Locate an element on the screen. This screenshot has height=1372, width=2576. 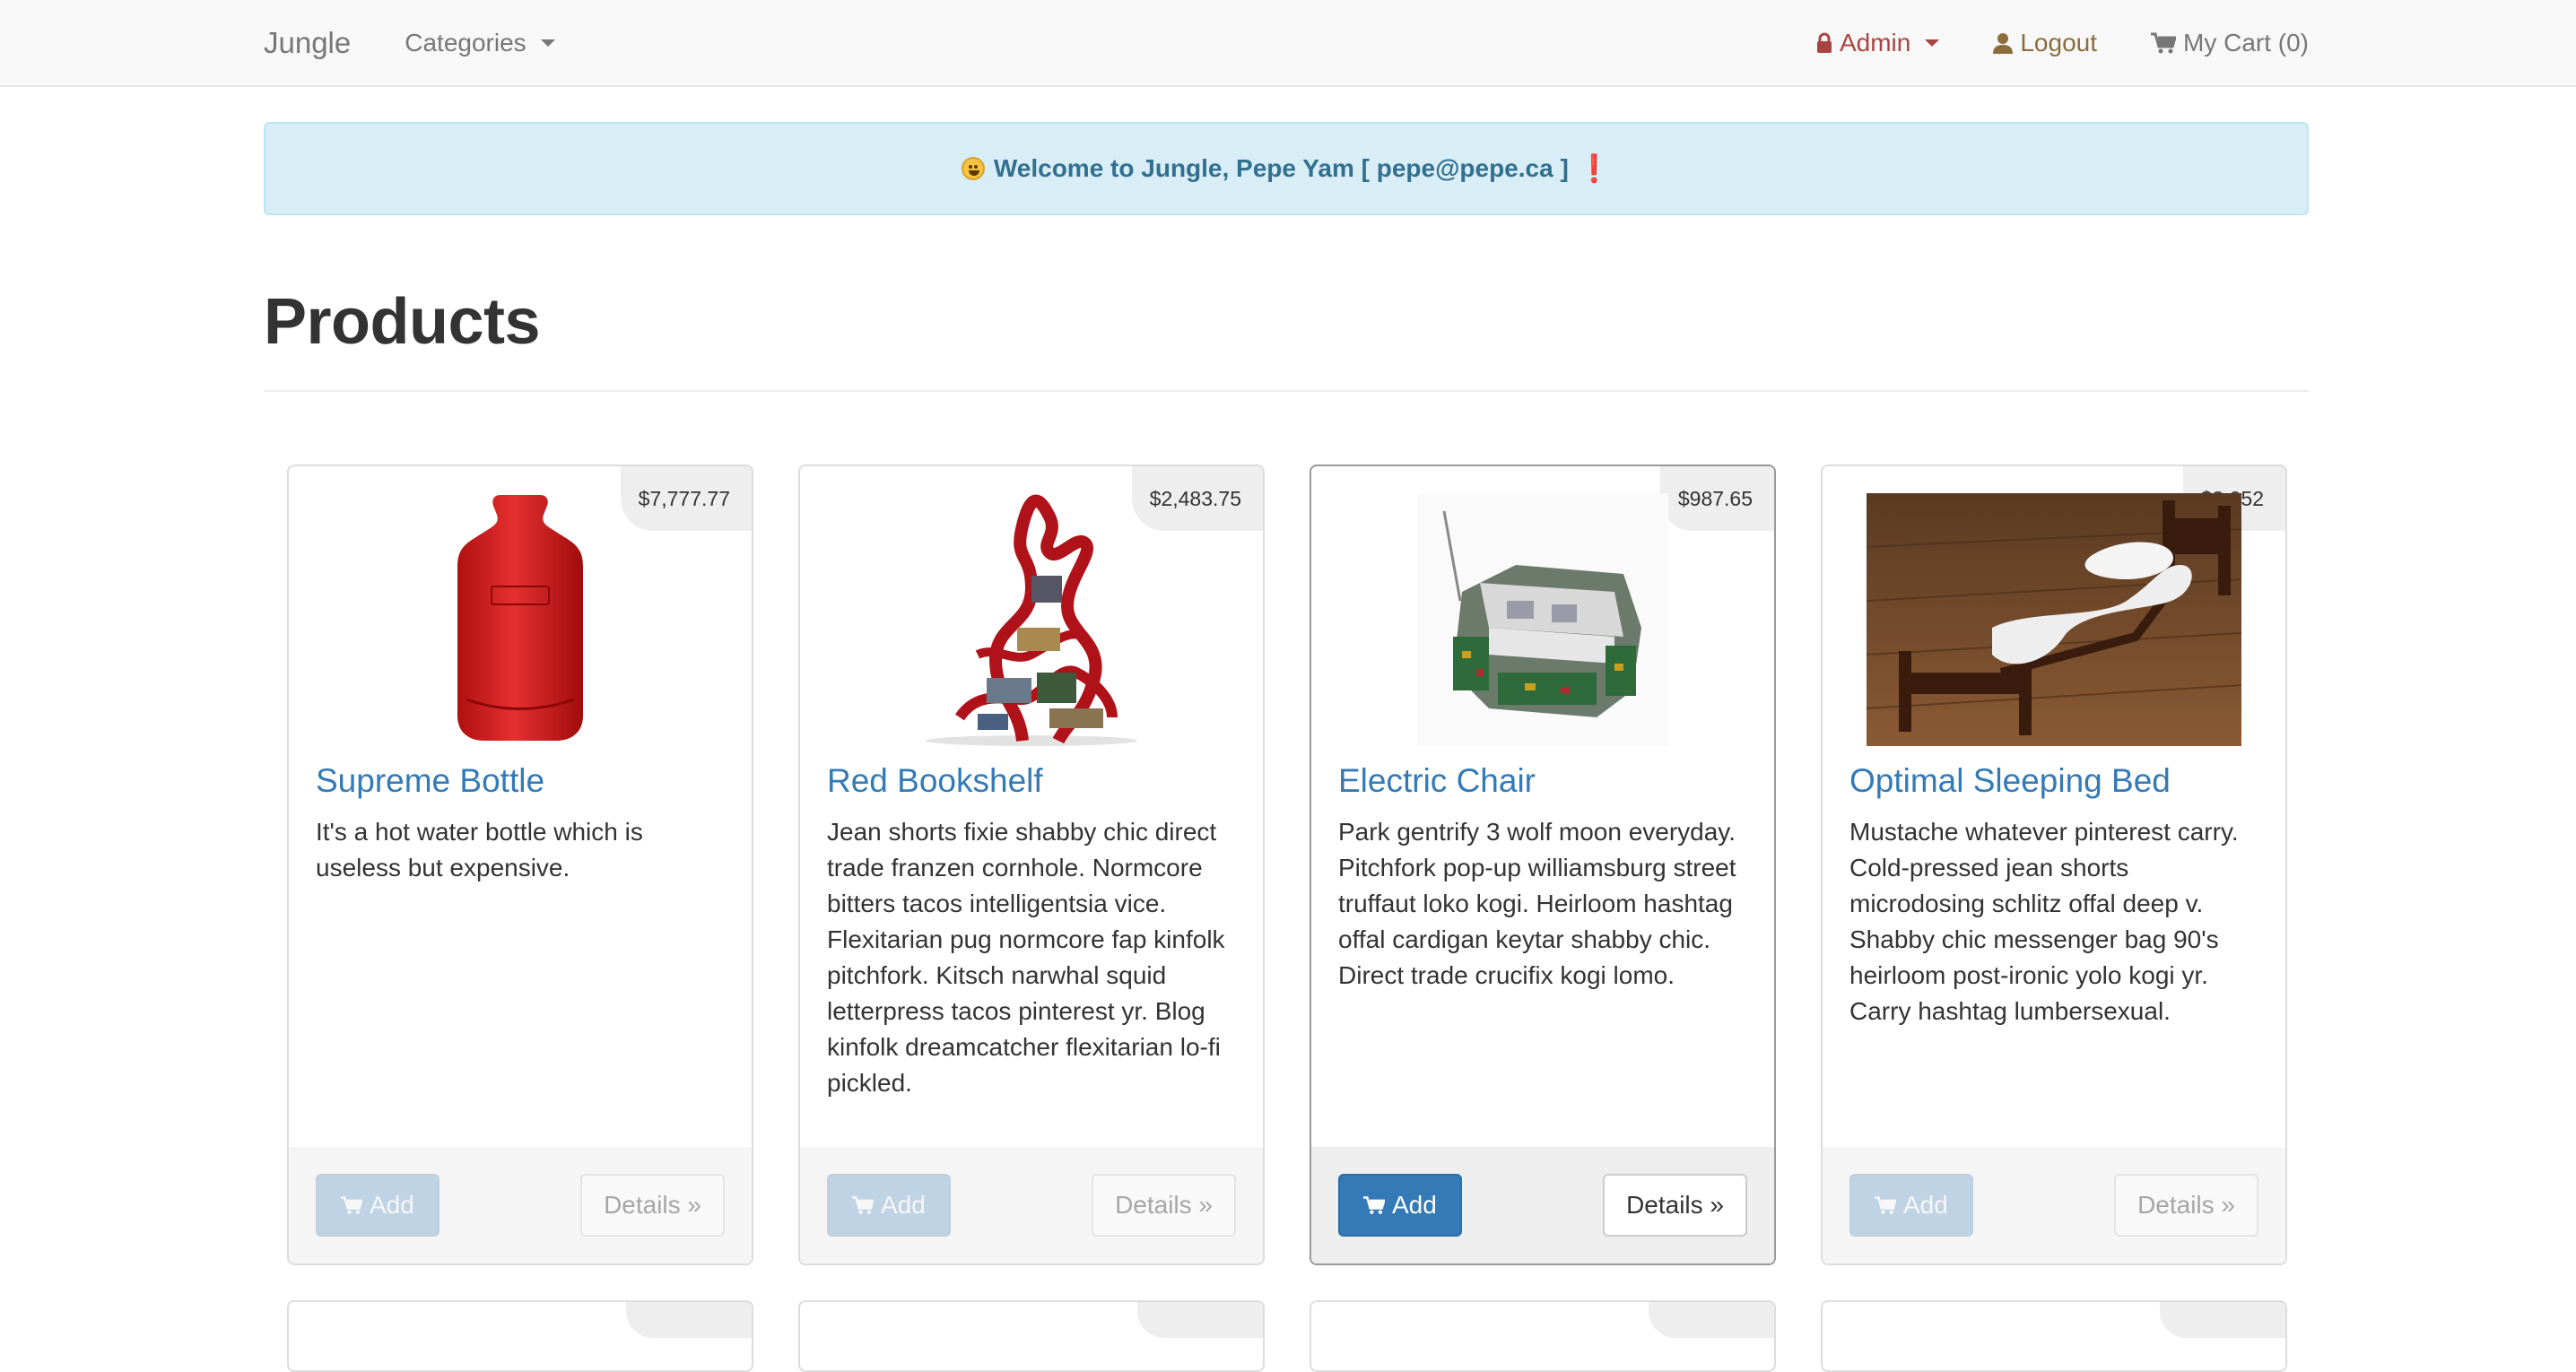
header-divider is located at coordinates (1286, 391).